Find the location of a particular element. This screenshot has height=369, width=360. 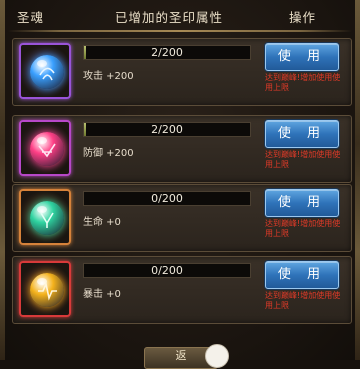

right-trim is located at coordinates (357, 180).